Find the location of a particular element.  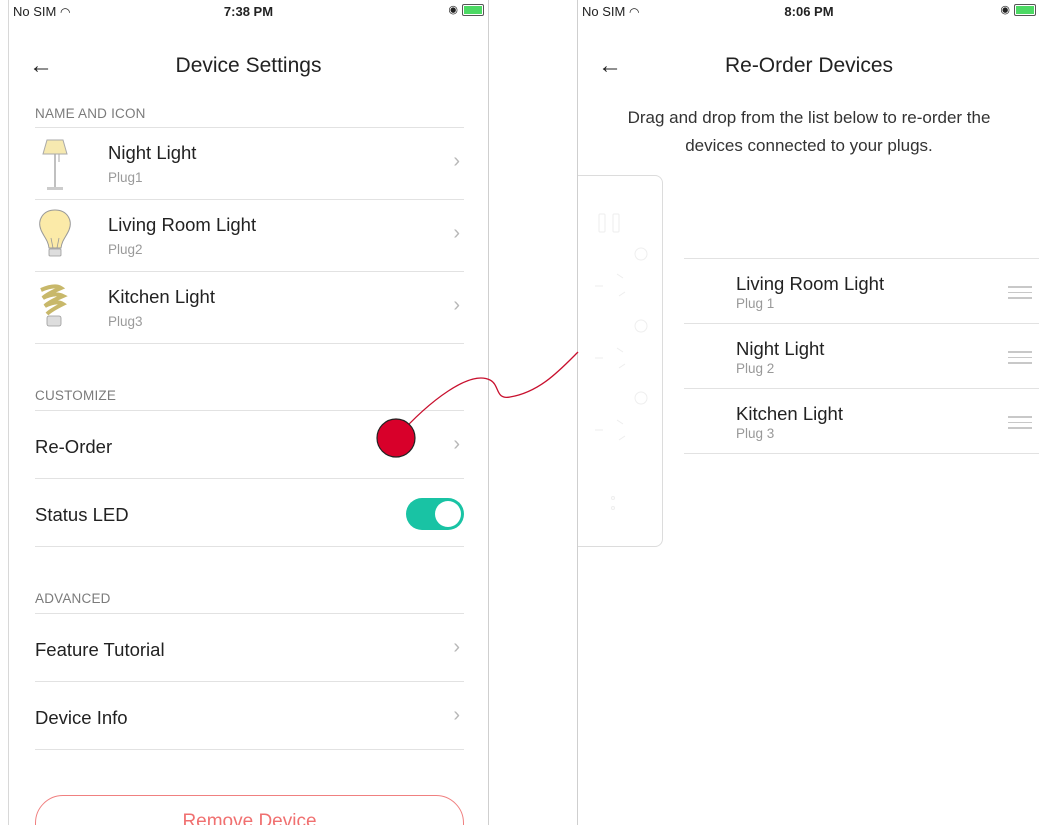

tap-marker is located at coordinates (396, 438).